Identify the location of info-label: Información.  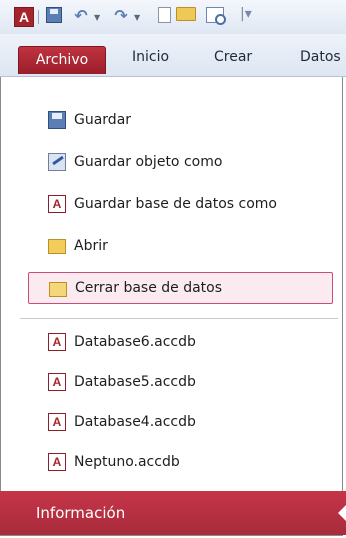
(81, 513).